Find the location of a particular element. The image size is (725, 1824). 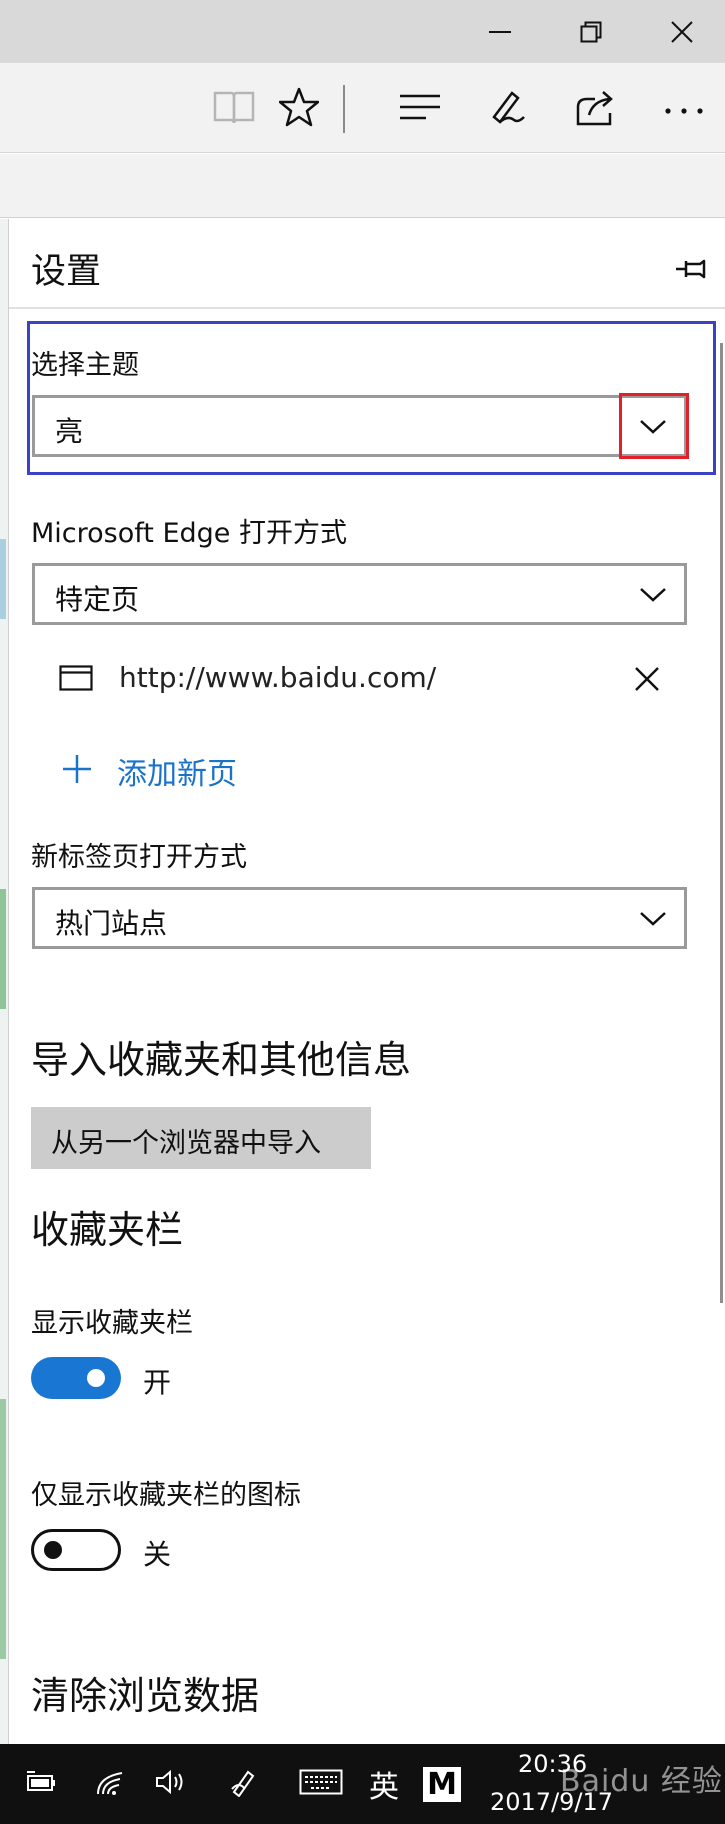

network-button is located at coordinates (110, 1784).